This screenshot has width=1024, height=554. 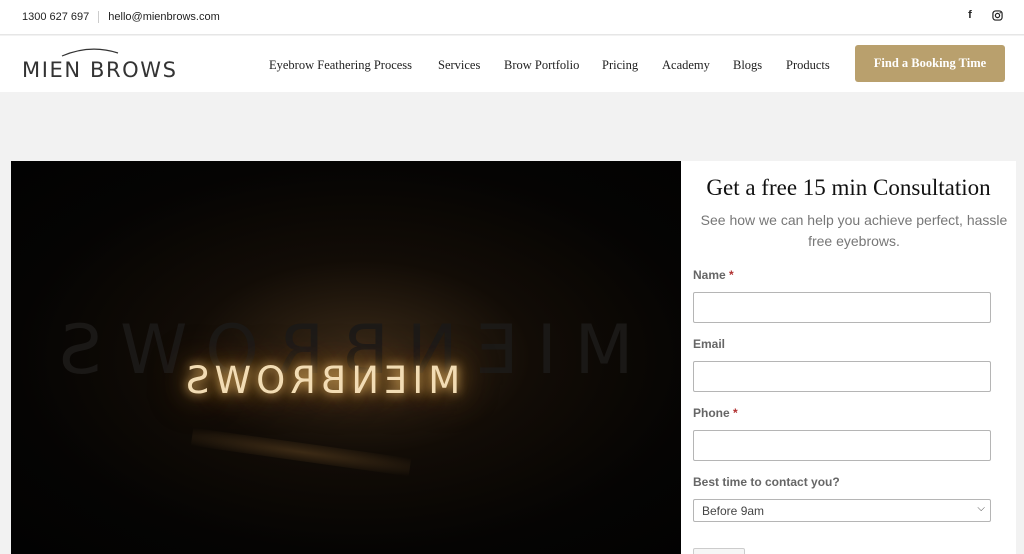 What do you see at coordinates (719, 551) in the screenshot?
I see `submit-button` at bounding box center [719, 551].